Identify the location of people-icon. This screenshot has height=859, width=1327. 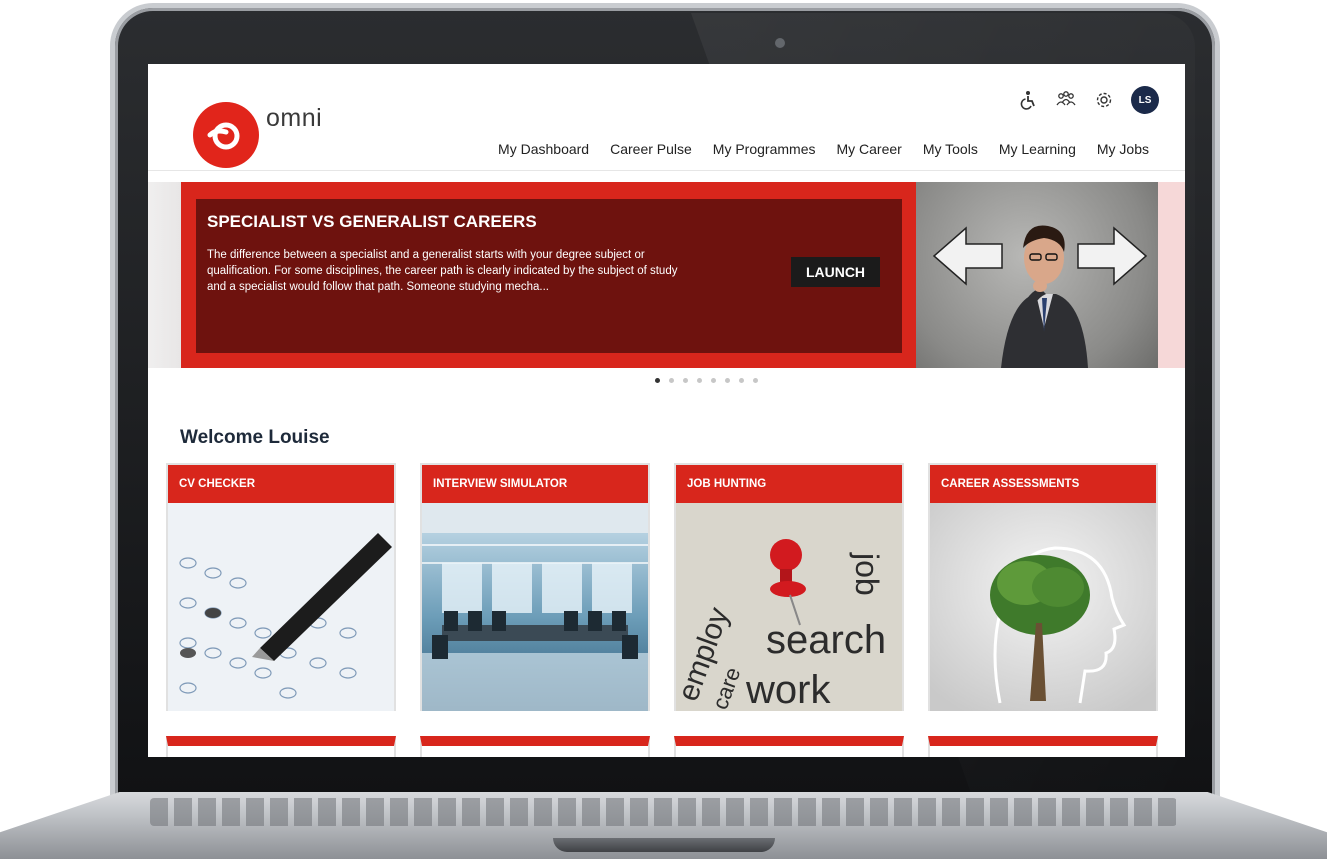
(1066, 100).